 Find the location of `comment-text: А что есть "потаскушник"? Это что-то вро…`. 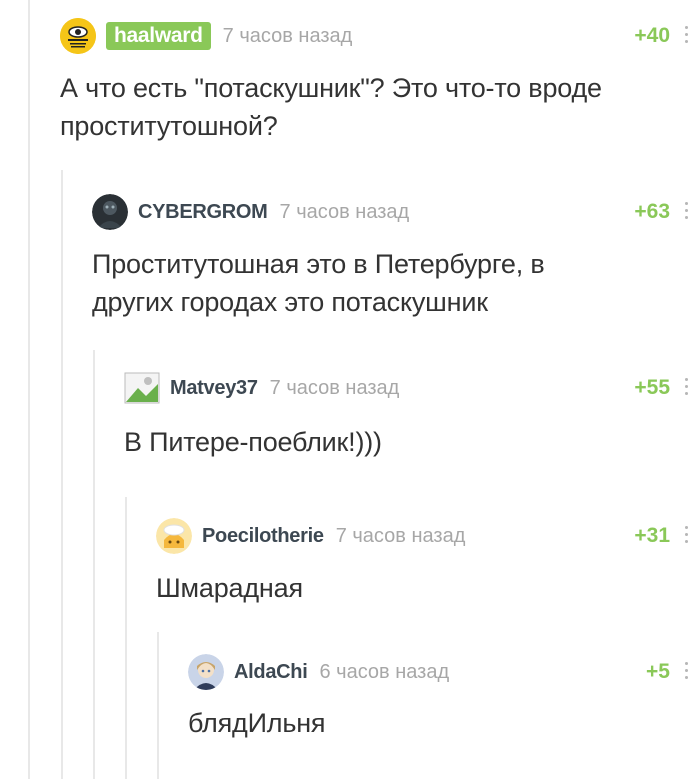

comment-text: А что есть "потаскушник"? Это что-то вро… is located at coordinates (331, 107).